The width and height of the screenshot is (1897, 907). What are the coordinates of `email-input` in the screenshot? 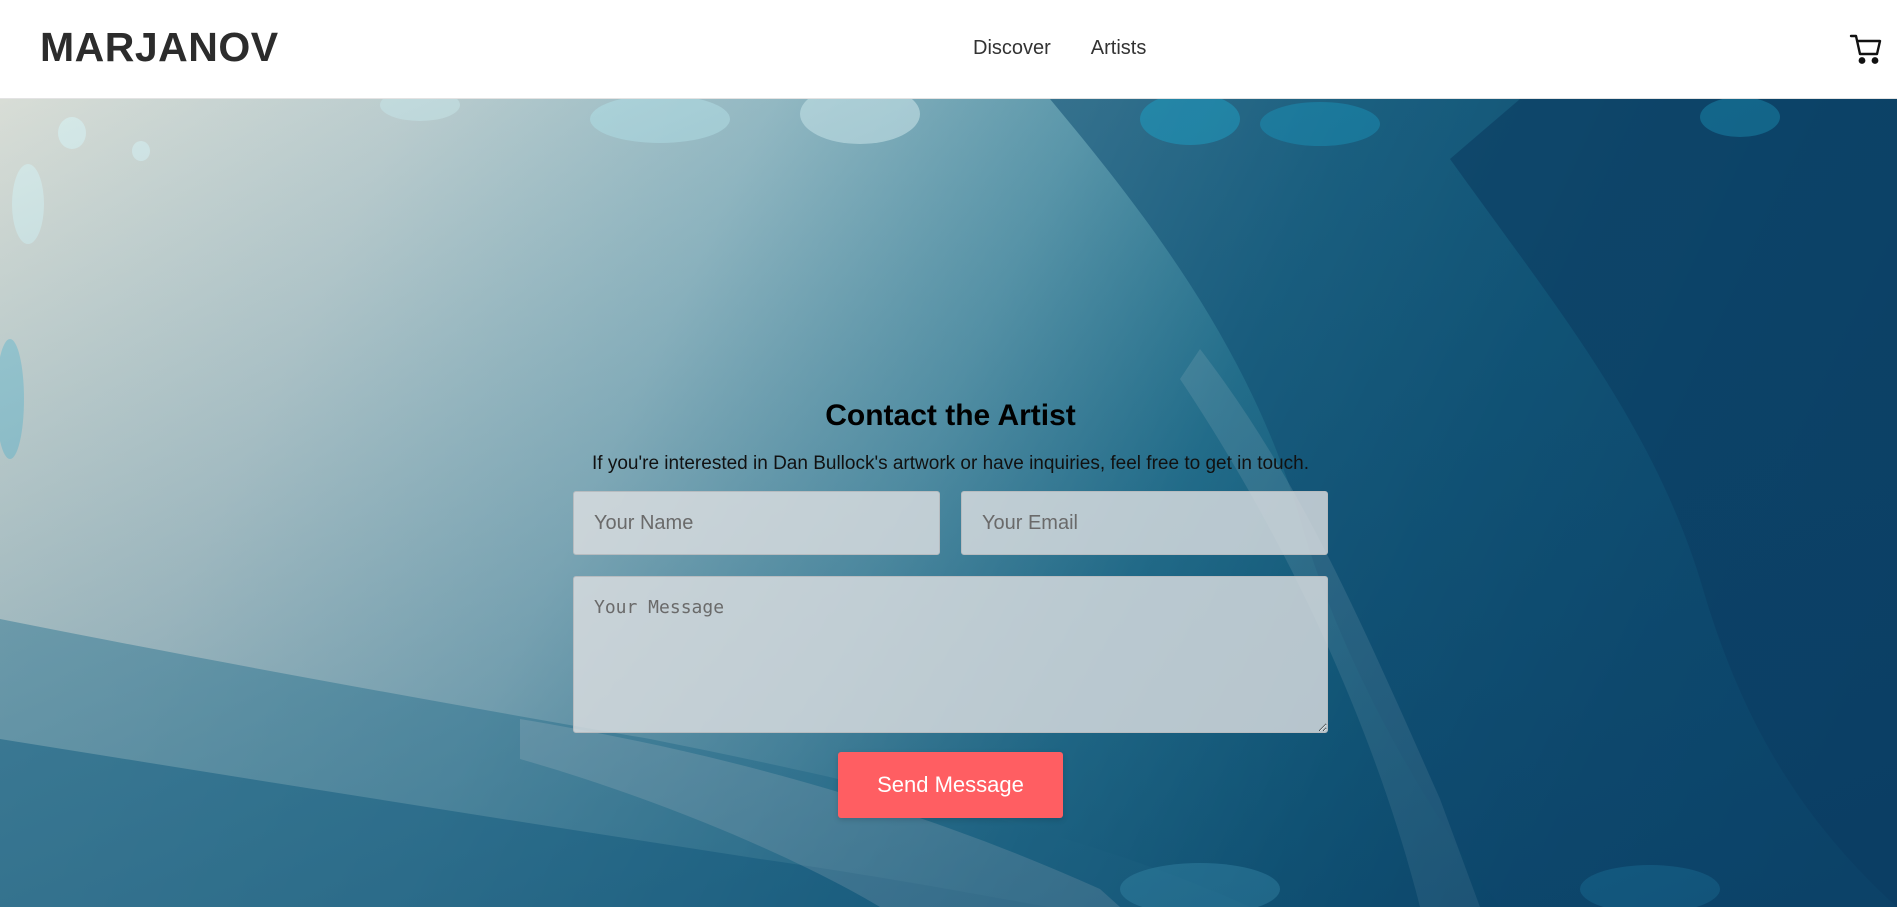 It's located at (1144, 523).